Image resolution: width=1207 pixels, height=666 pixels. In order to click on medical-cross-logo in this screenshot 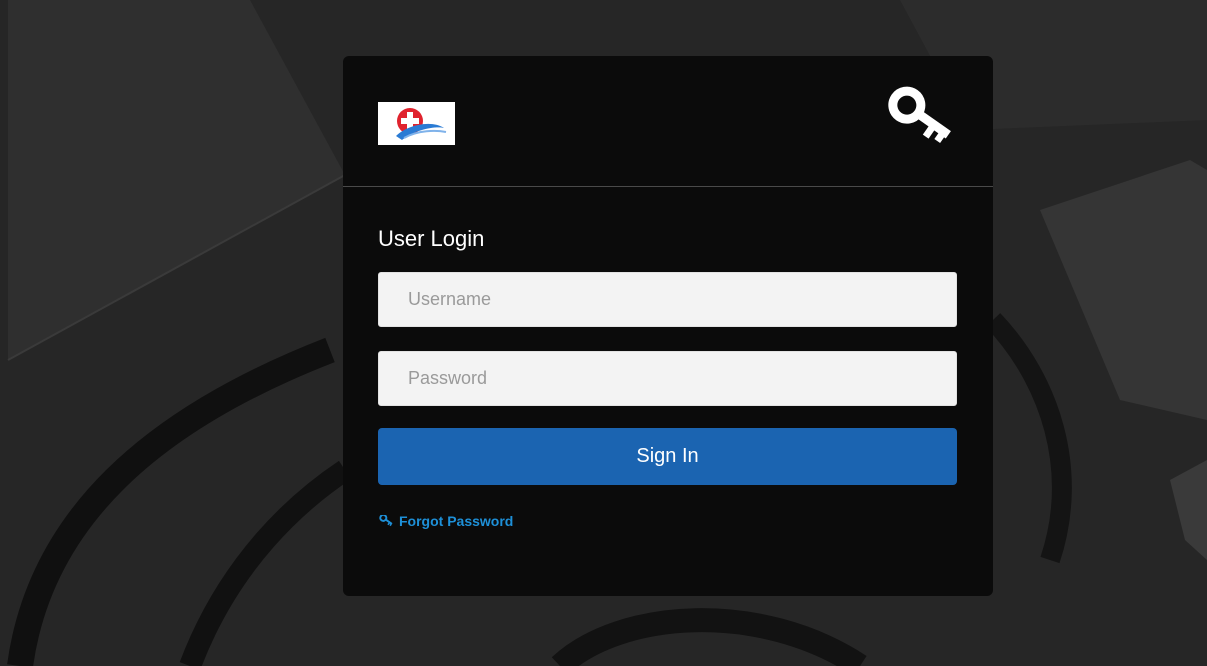, I will do `click(416, 123)`.